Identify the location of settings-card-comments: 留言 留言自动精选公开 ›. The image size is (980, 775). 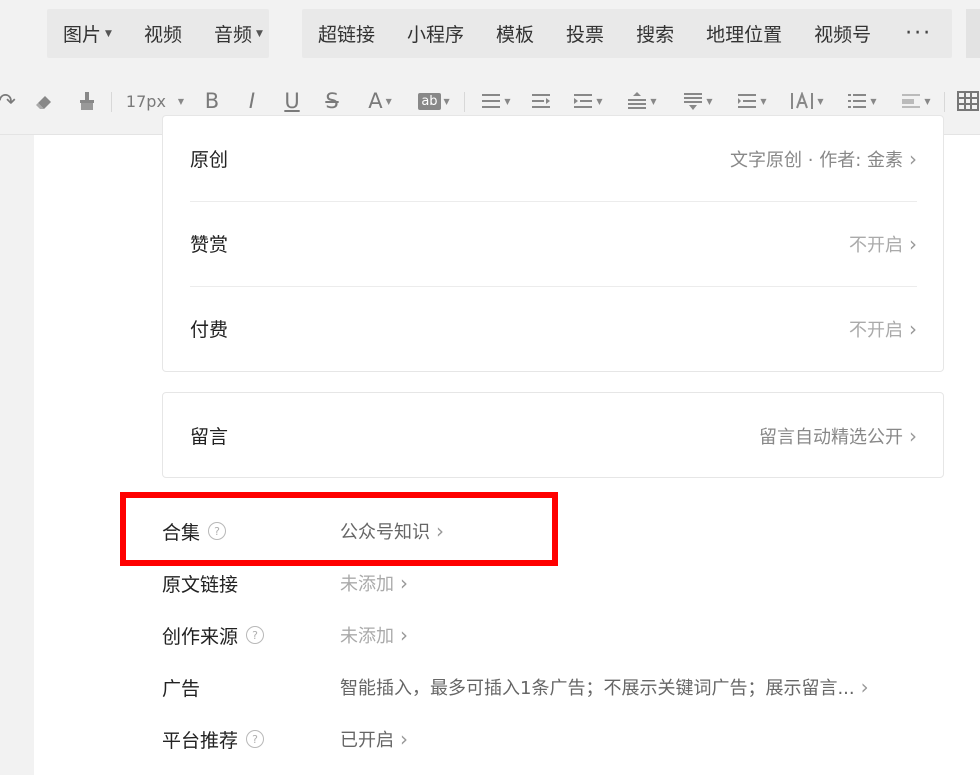
(553, 435).